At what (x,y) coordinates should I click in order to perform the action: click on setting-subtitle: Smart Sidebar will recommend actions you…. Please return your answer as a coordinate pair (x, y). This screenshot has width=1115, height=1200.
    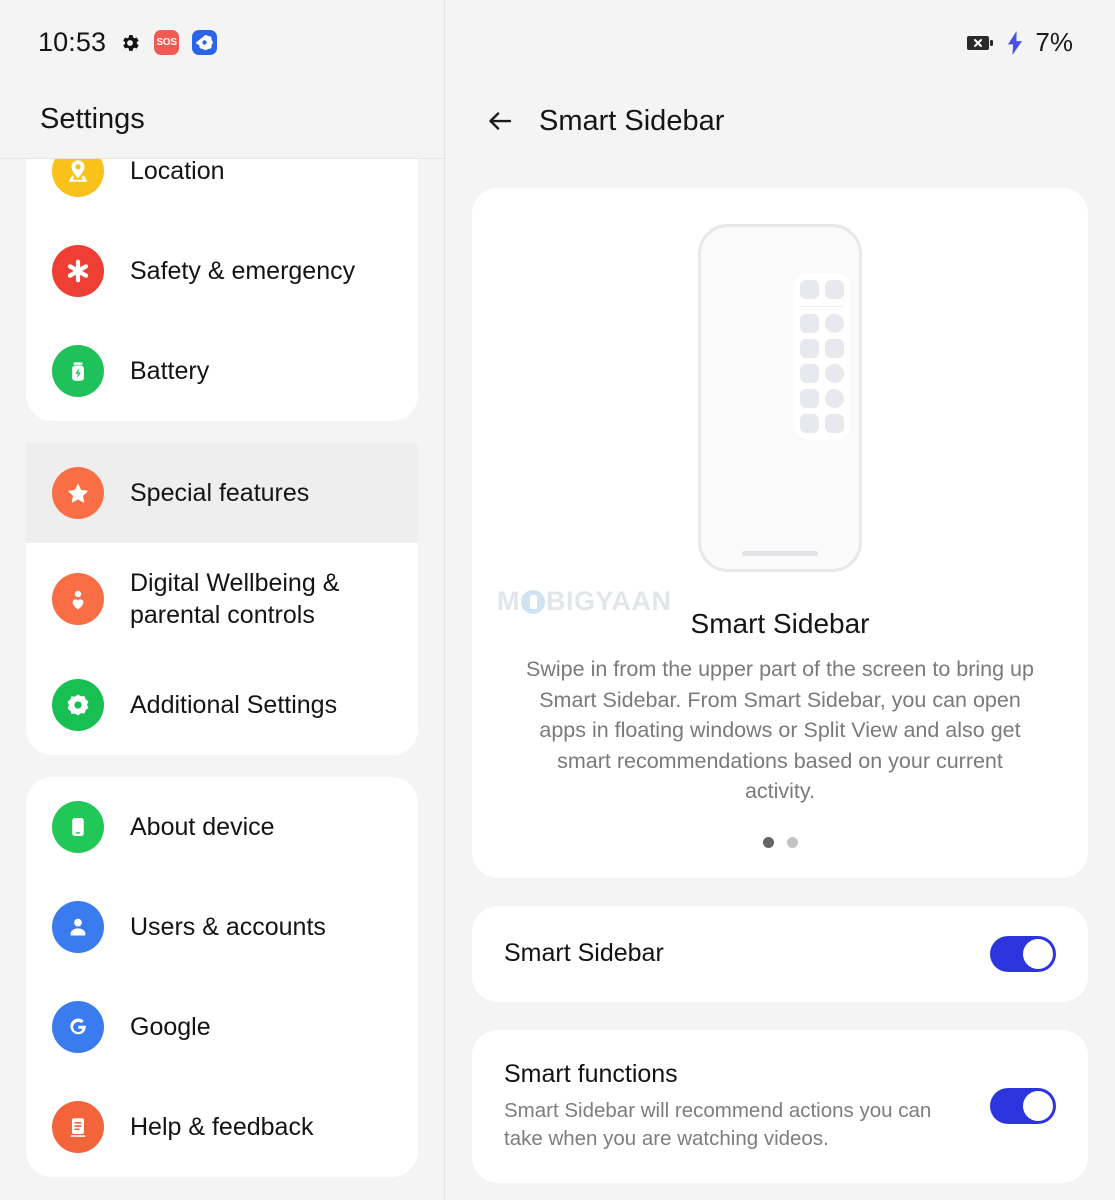
    Looking at the image, I should click on (718, 1124).